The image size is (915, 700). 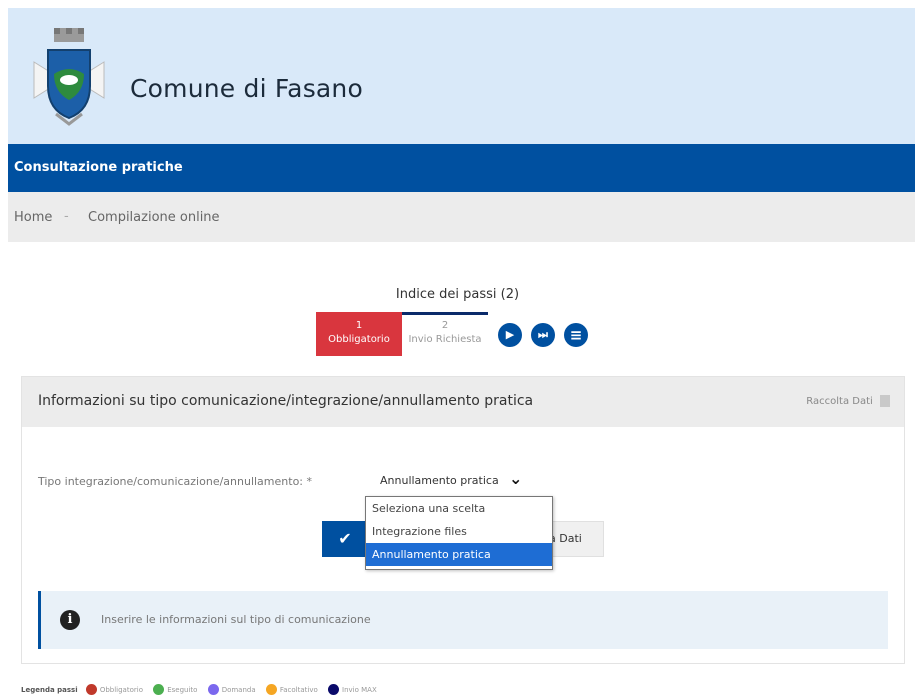 What do you see at coordinates (154, 217) in the screenshot?
I see `breadcrumb-current: Compilazione online` at bounding box center [154, 217].